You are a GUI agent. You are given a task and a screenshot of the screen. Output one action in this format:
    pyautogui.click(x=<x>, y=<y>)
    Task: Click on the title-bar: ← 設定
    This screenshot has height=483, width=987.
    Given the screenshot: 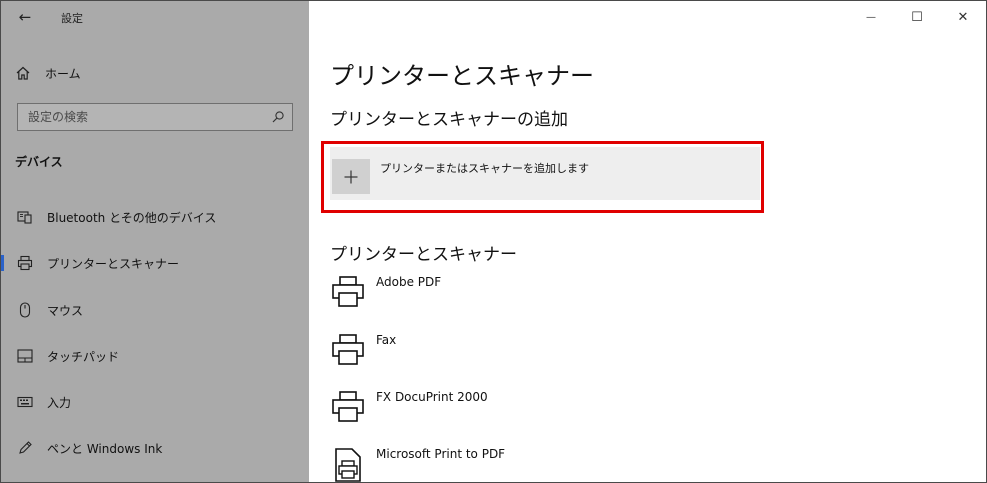 What is the action you would take?
    pyautogui.click(x=155, y=18)
    